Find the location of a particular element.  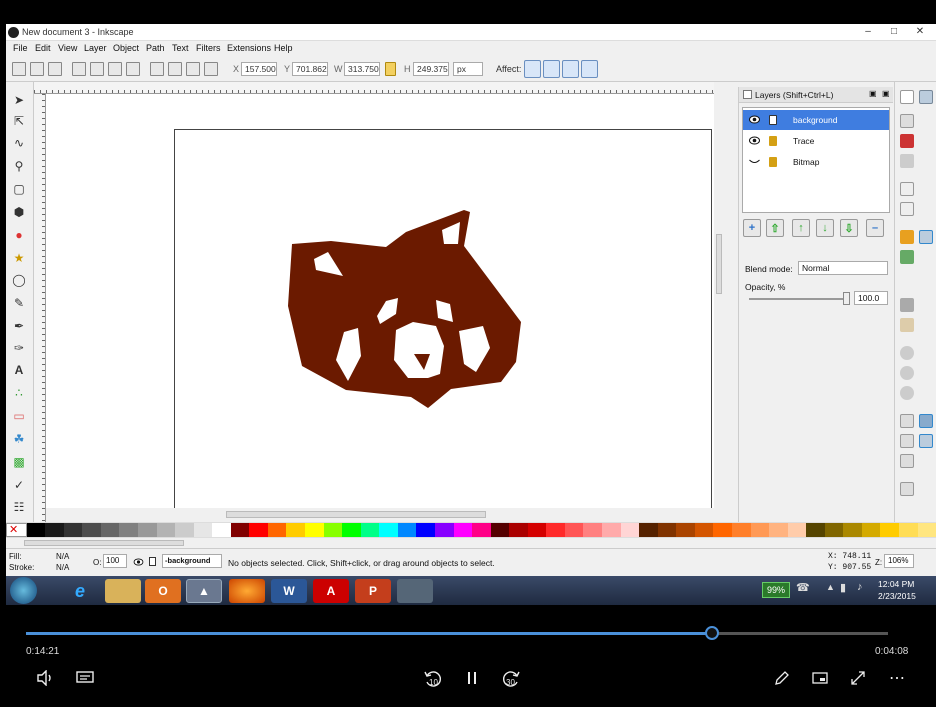

dropper-tool-icon: ✓ is located at coordinates (19, 485).